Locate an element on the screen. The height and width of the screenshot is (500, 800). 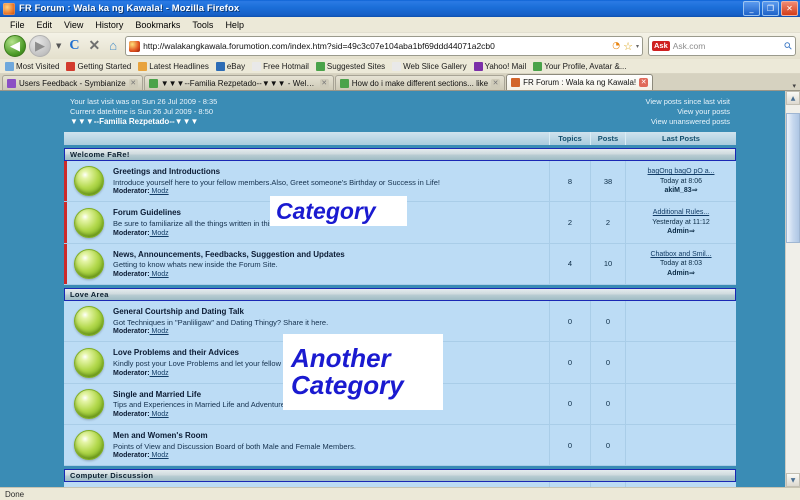
reload-icon: C is located at coordinates (74, 46).